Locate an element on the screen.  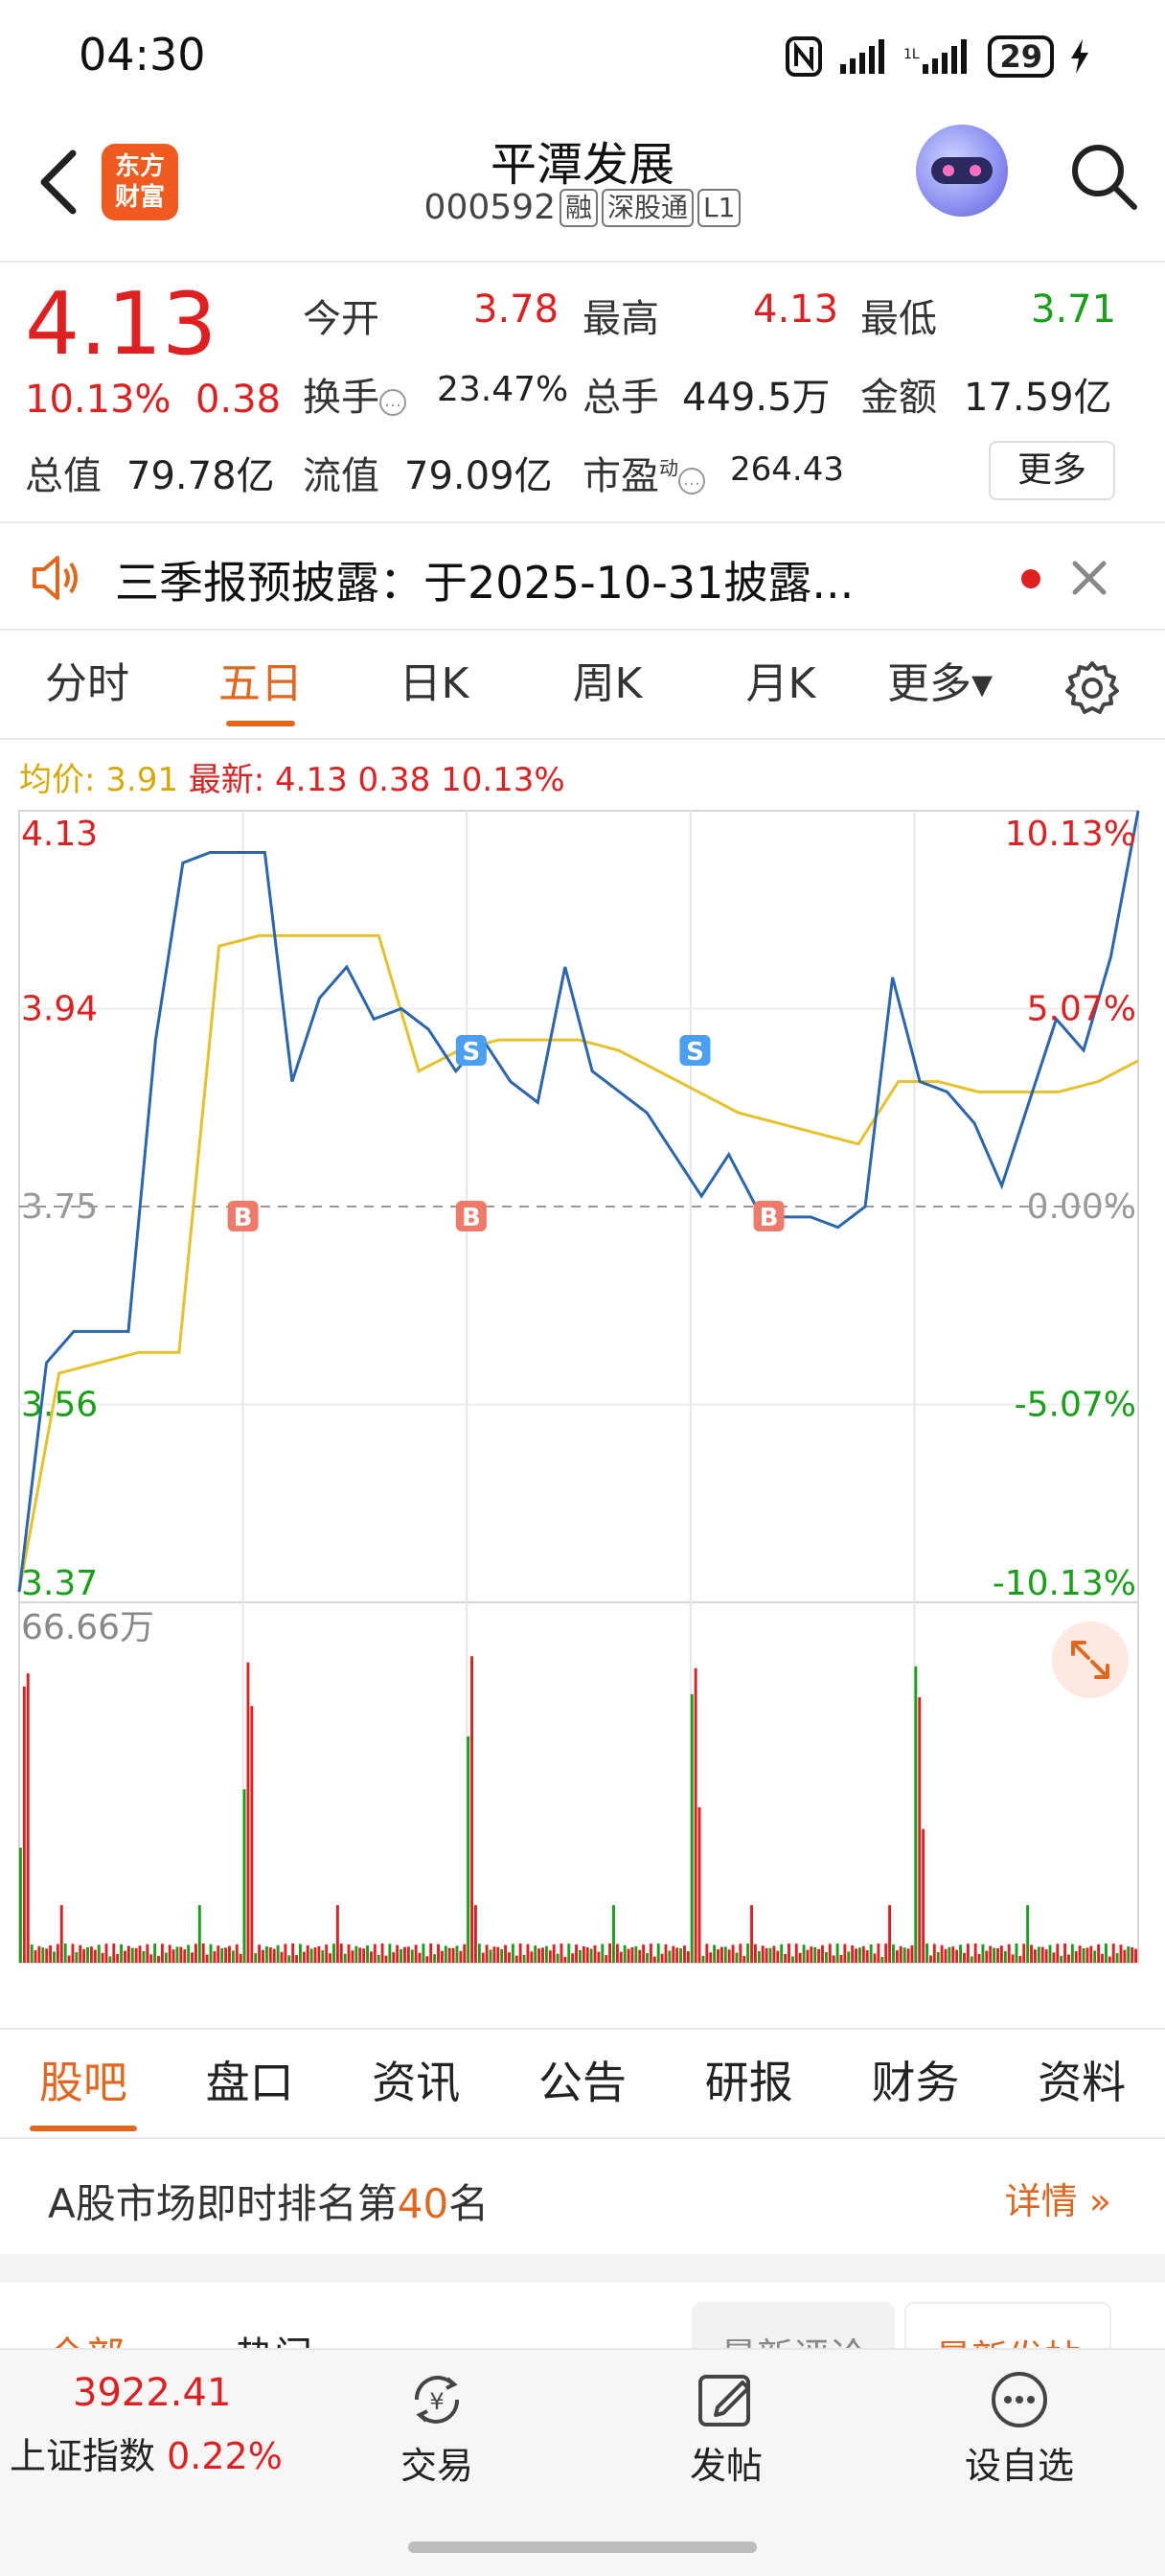
tab-profile: 资料 is located at coordinates (1082, 2083).